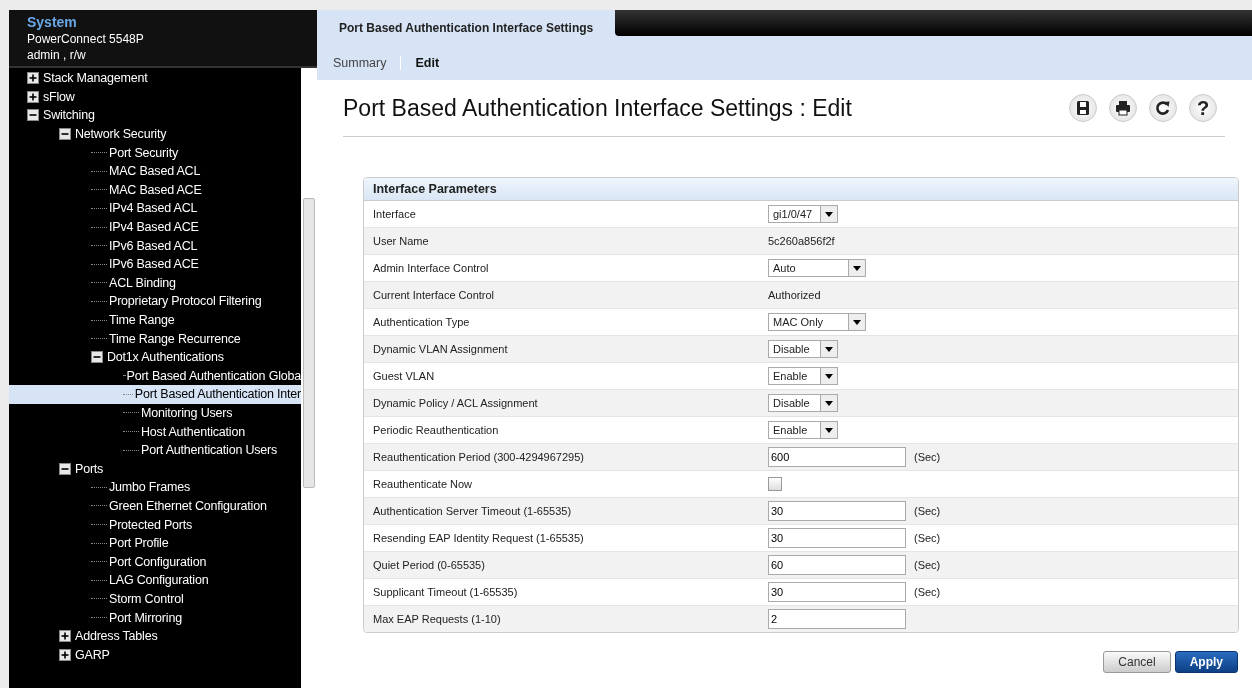 The image size is (1252, 688). I want to click on tree-item: Port Configuration, so click(155, 562).